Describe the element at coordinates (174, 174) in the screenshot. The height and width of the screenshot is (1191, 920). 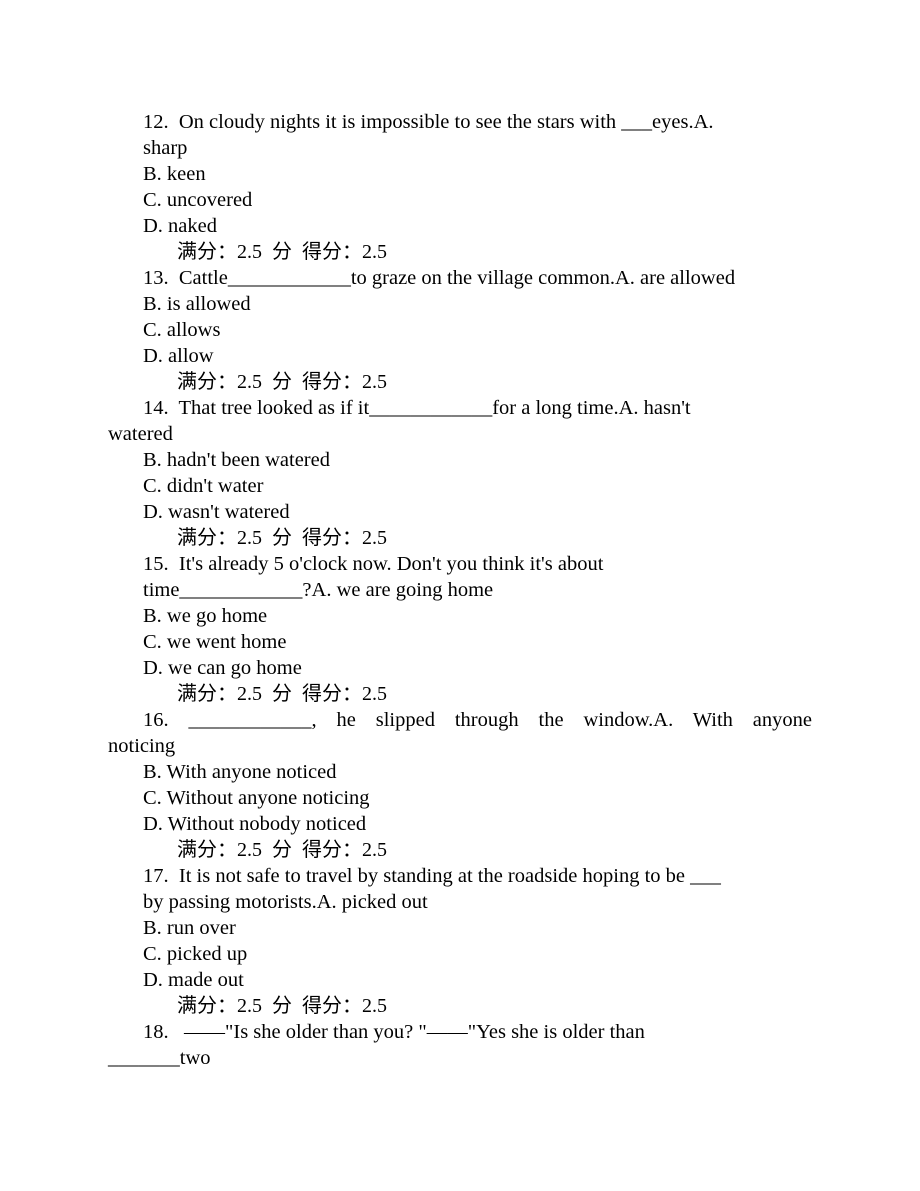
I see `question-12-option-b: B. keen` at that location.